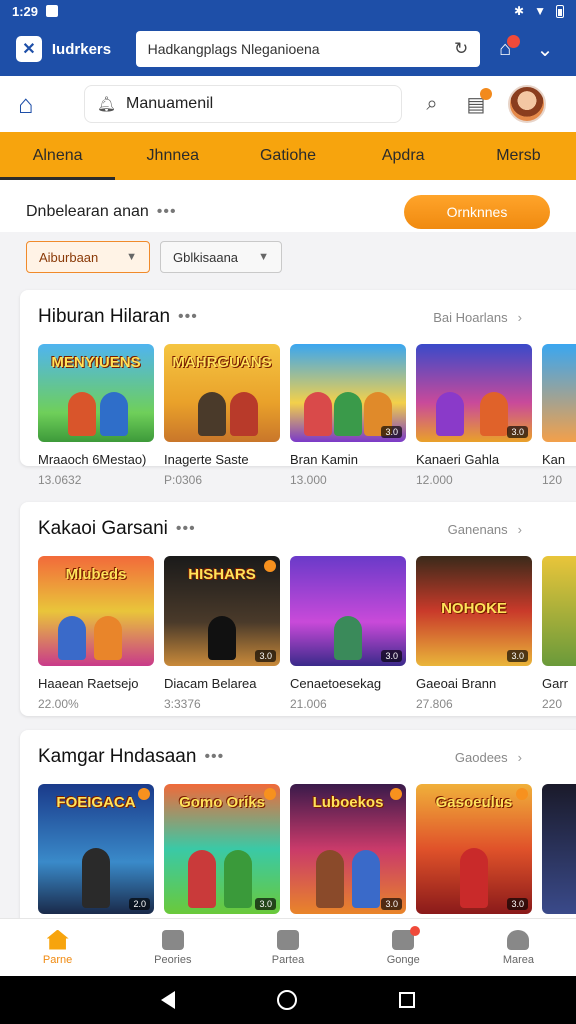 The height and width of the screenshot is (1024, 576). I want to click on game-card: 3.0 Cenaetoesekag 21.006, so click(348, 633).